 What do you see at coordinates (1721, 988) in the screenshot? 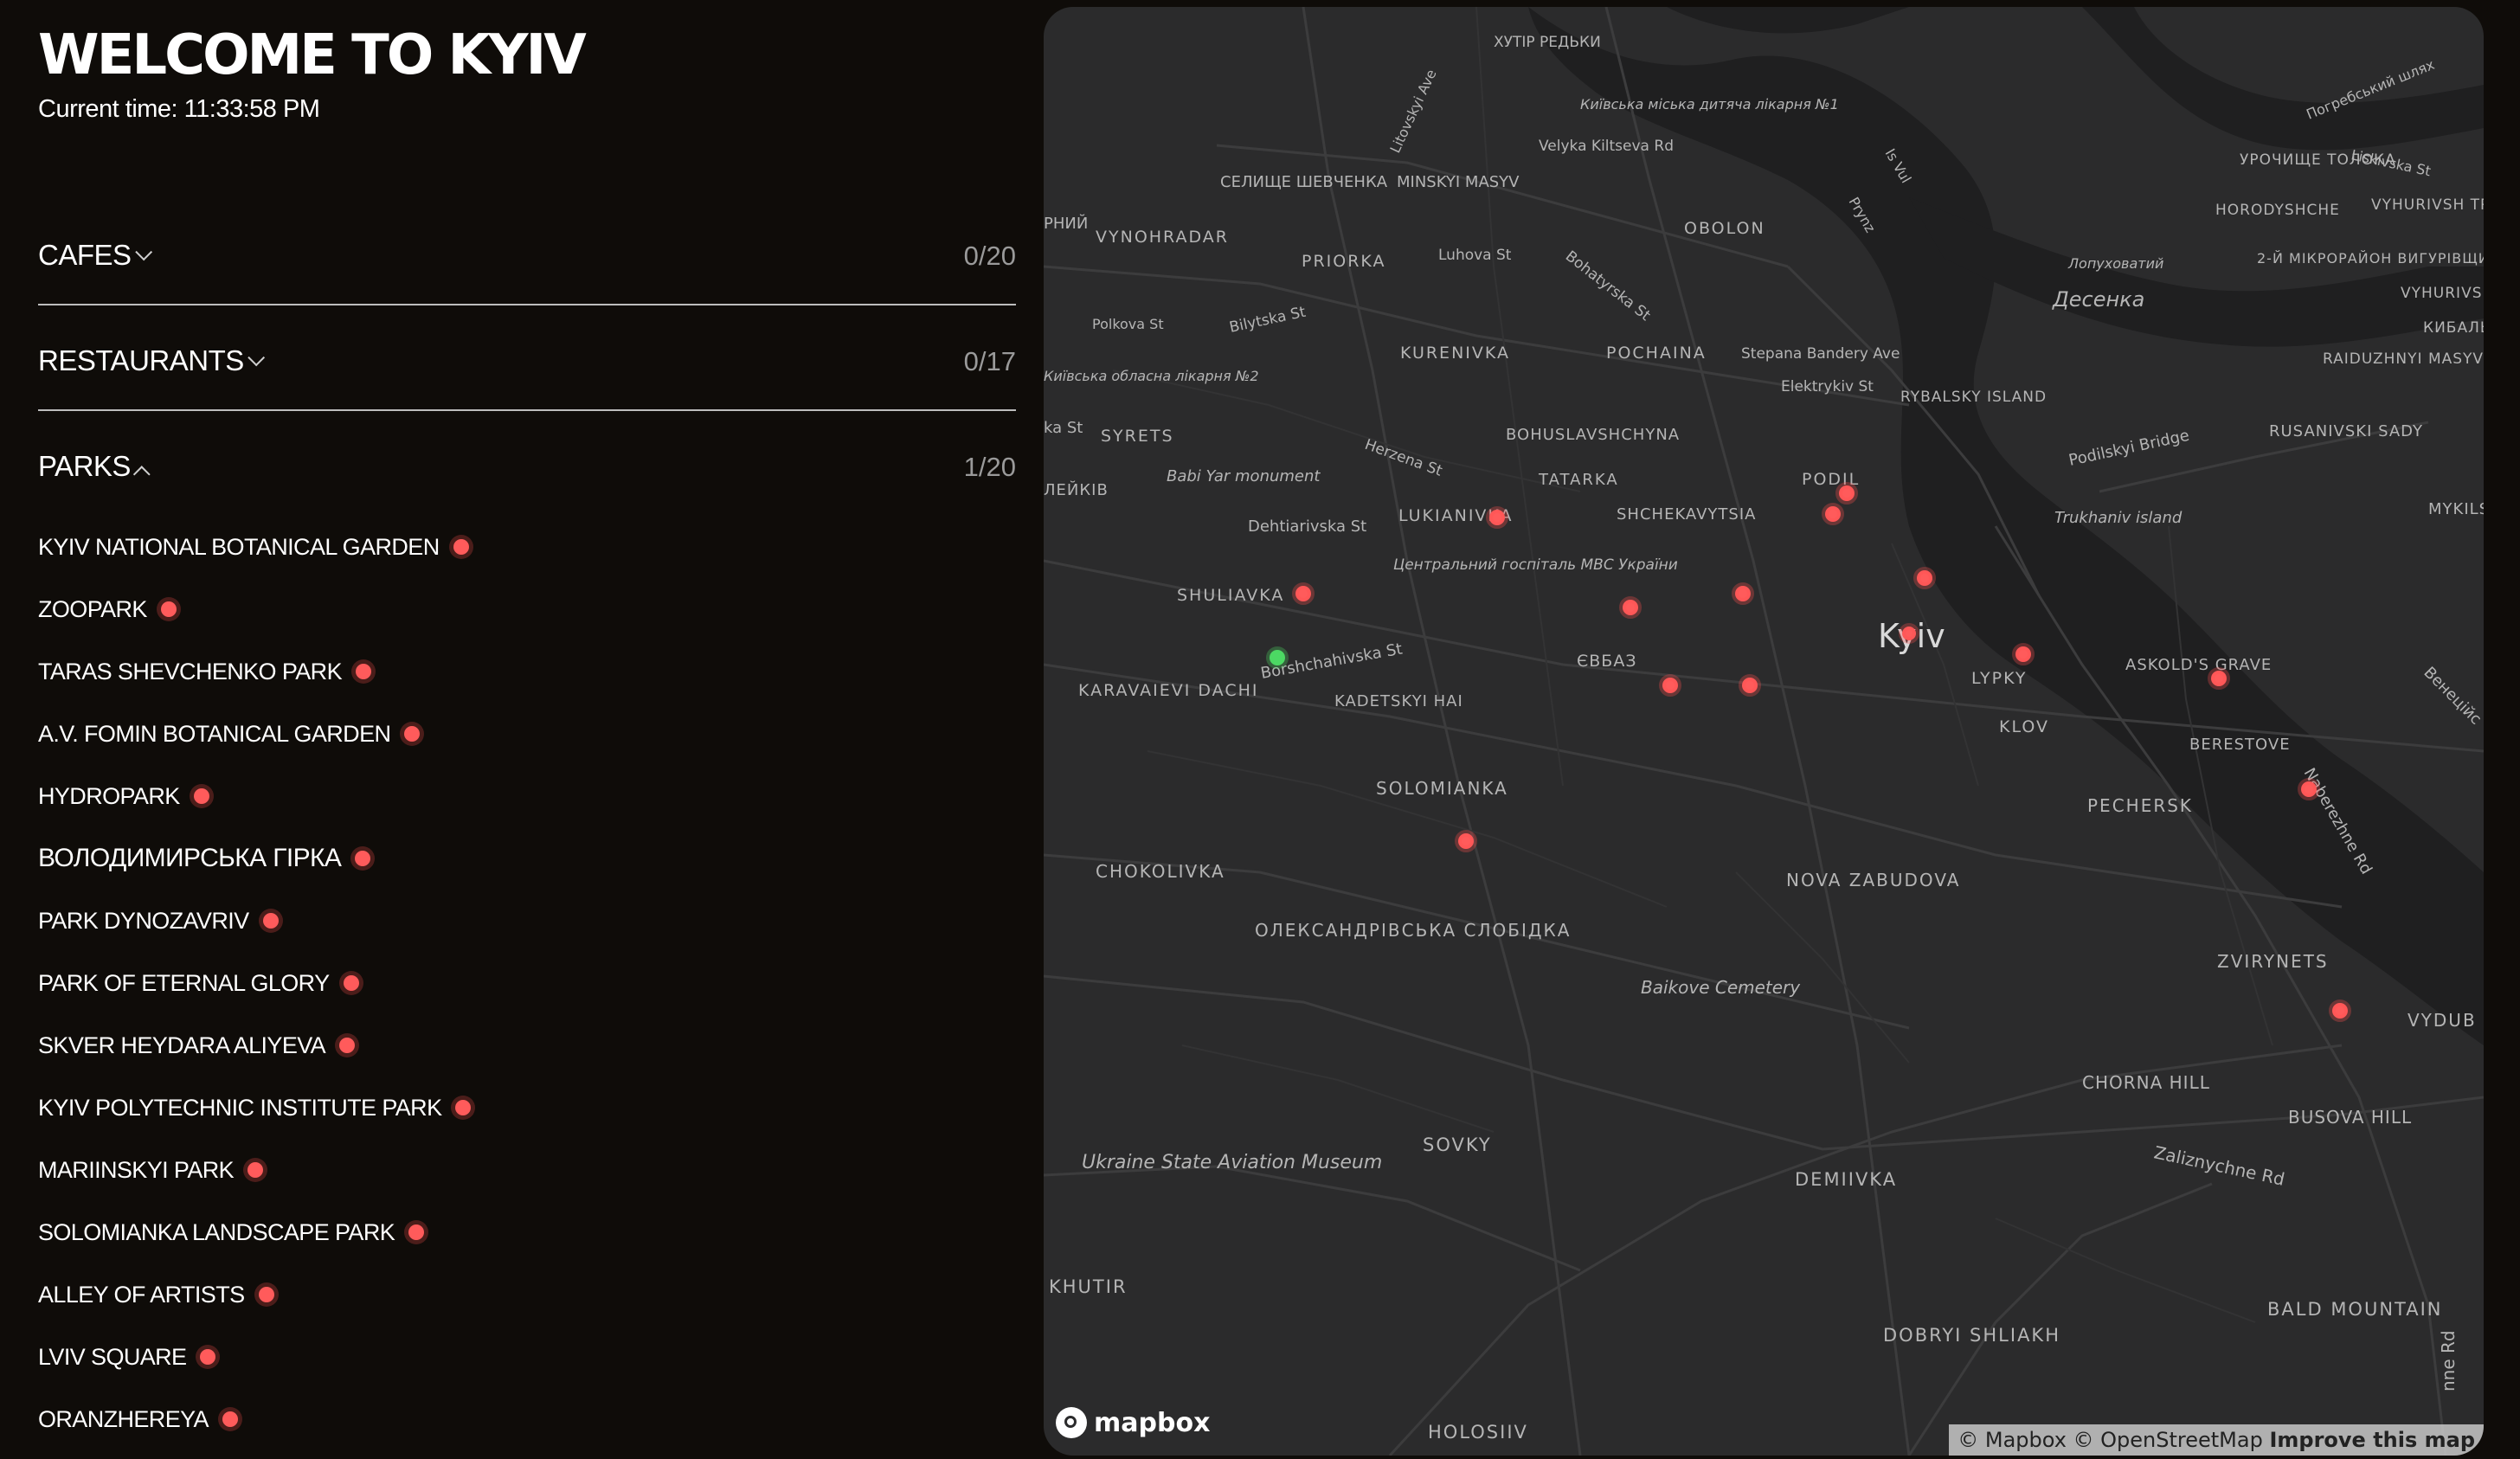
I see `map-label: Baikove Cemetery` at bounding box center [1721, 988].